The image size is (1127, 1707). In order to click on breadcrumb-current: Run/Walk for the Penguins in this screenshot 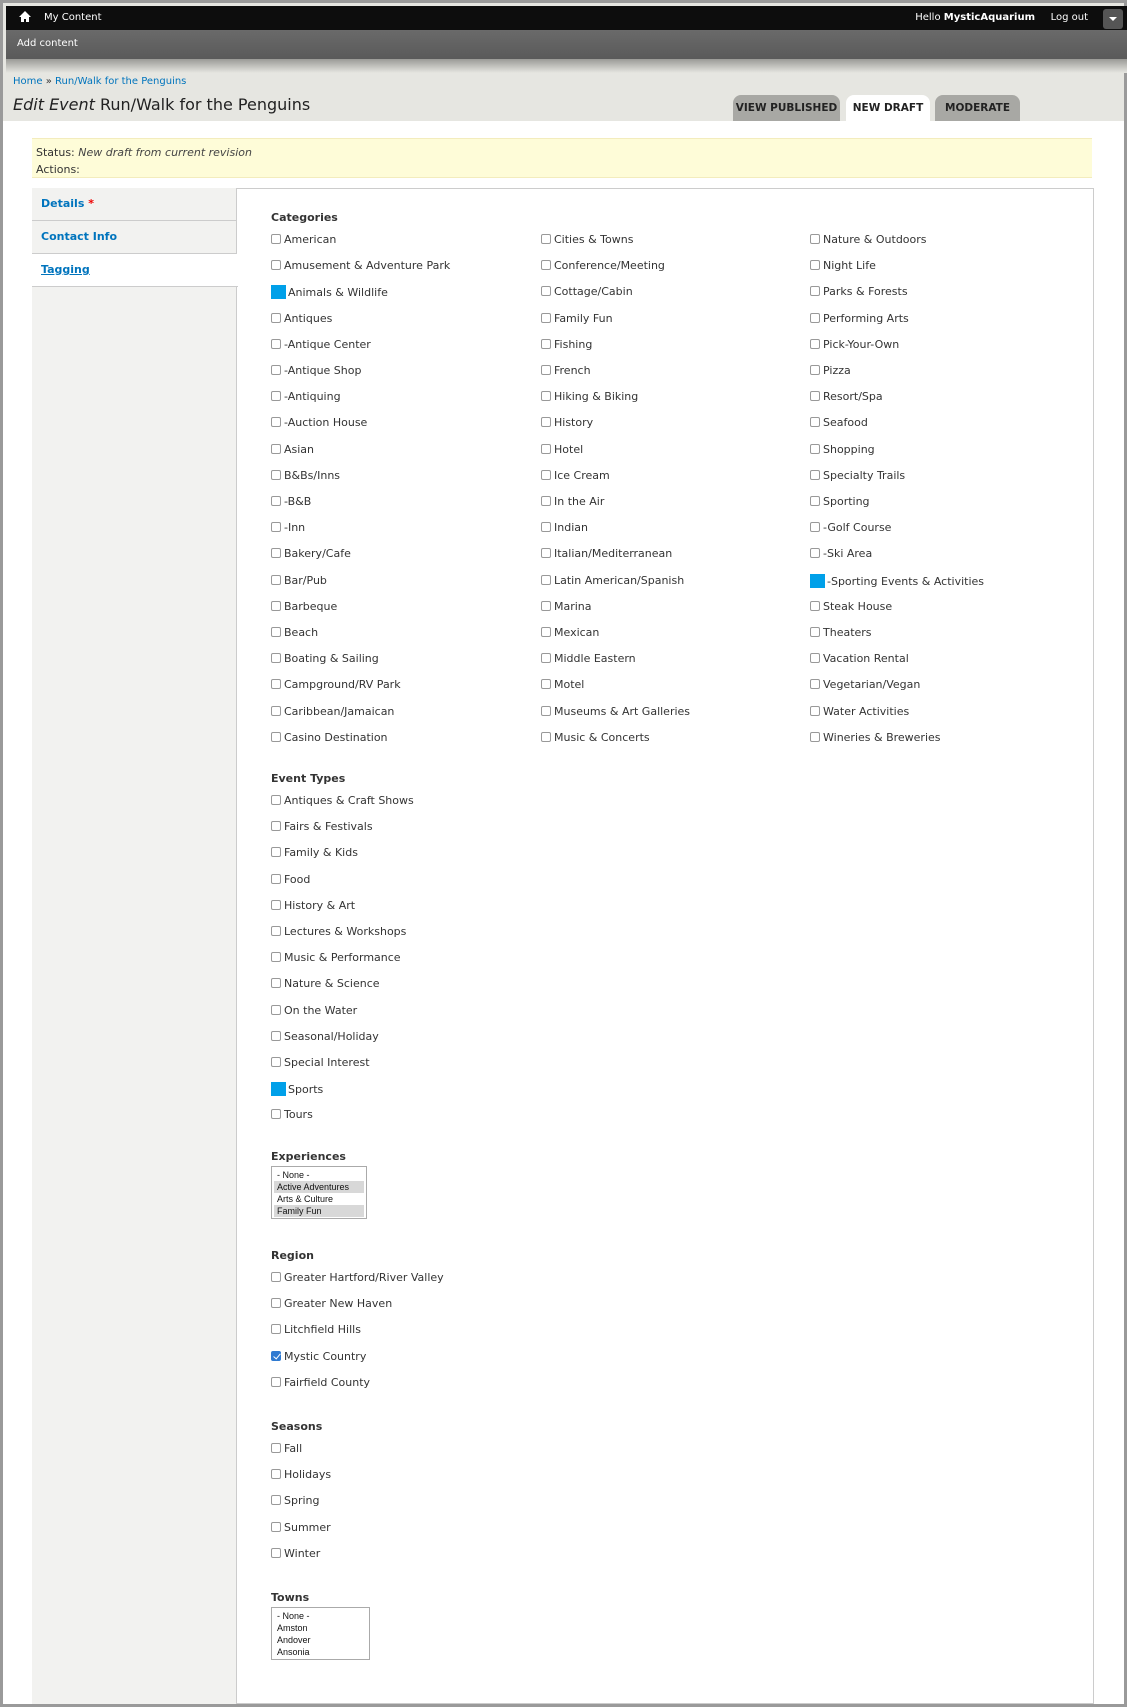, I will do `click(120, 81)`.